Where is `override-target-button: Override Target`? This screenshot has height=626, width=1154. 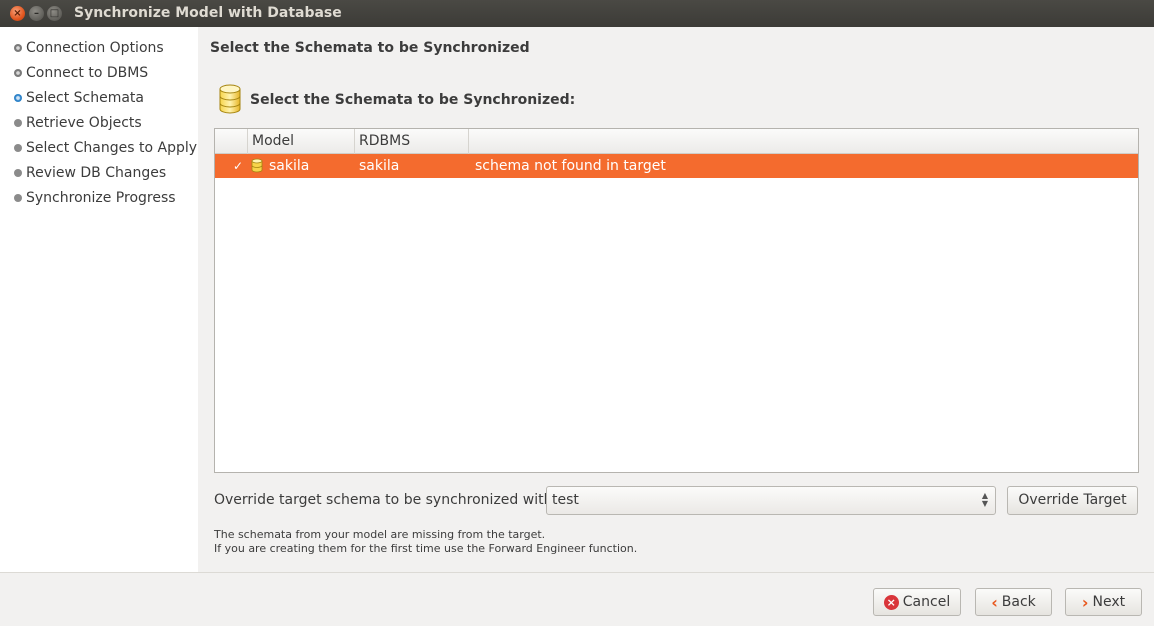
override-target-button: Override Target is located at coordinates (1072, 500).